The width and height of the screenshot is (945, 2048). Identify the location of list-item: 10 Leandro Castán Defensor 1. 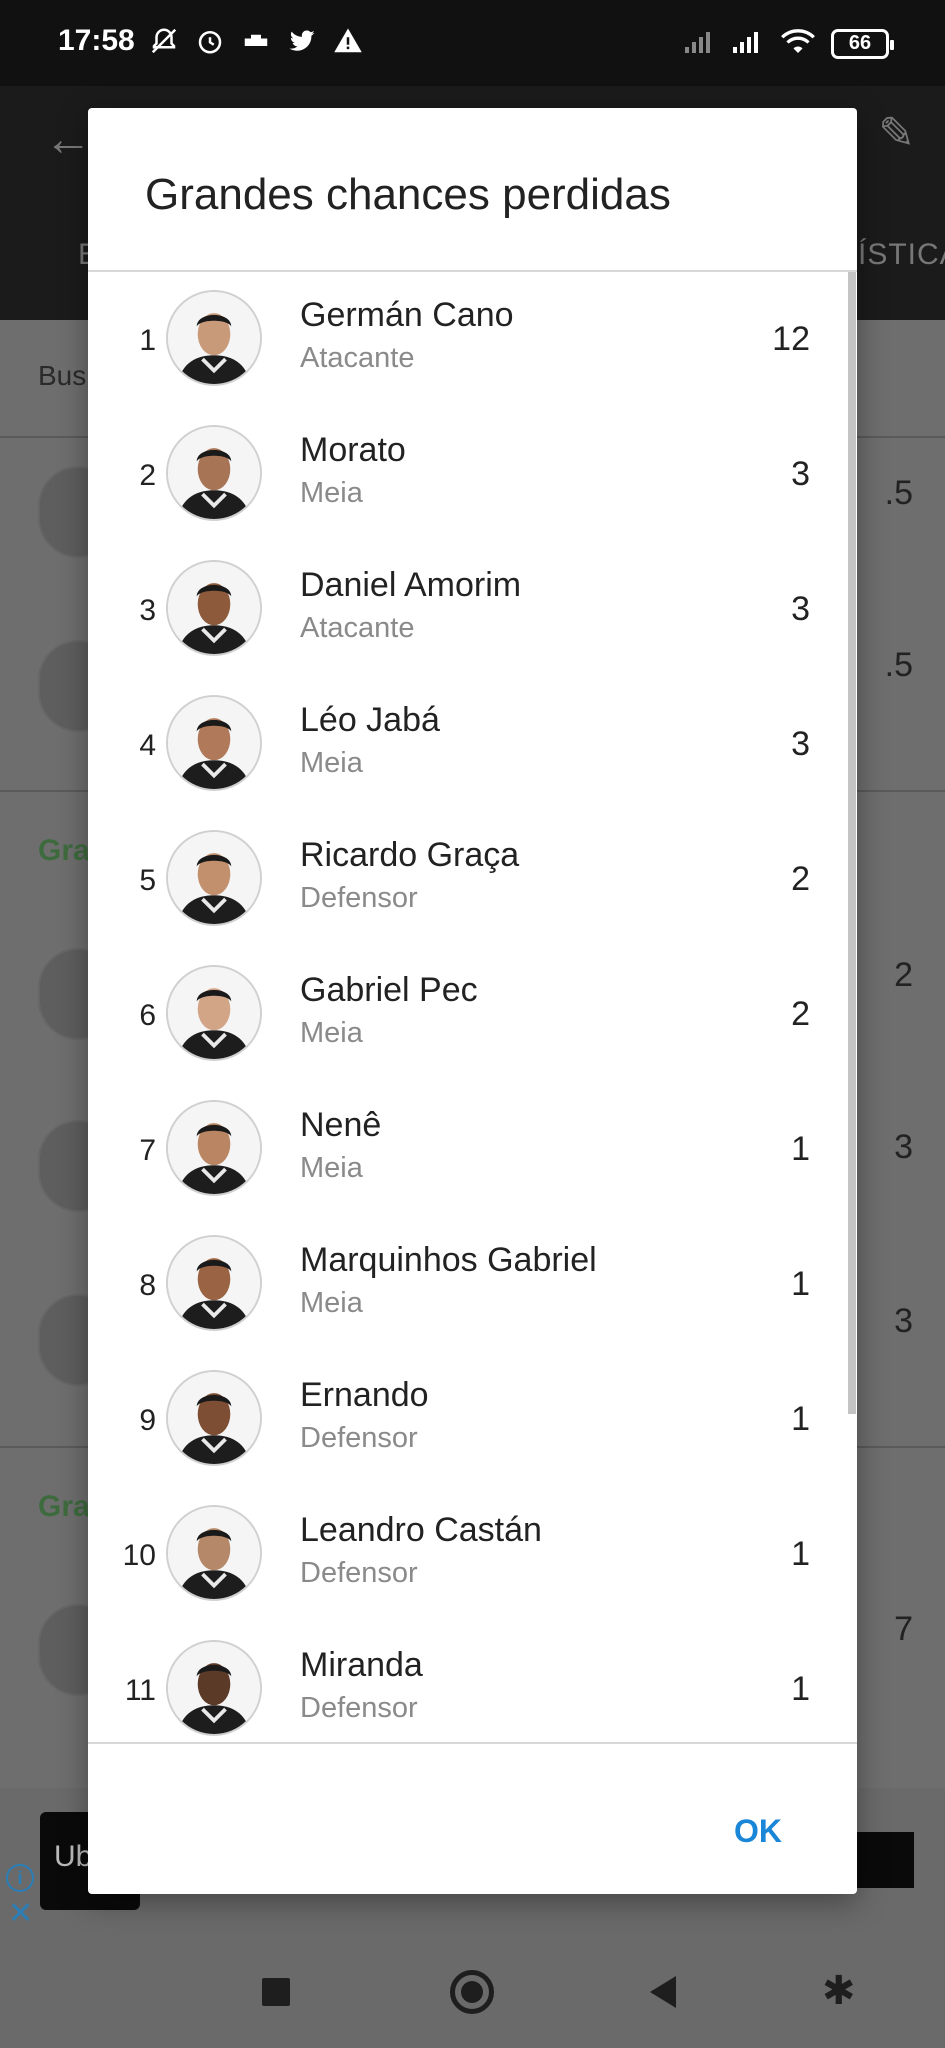
(468, 1554).